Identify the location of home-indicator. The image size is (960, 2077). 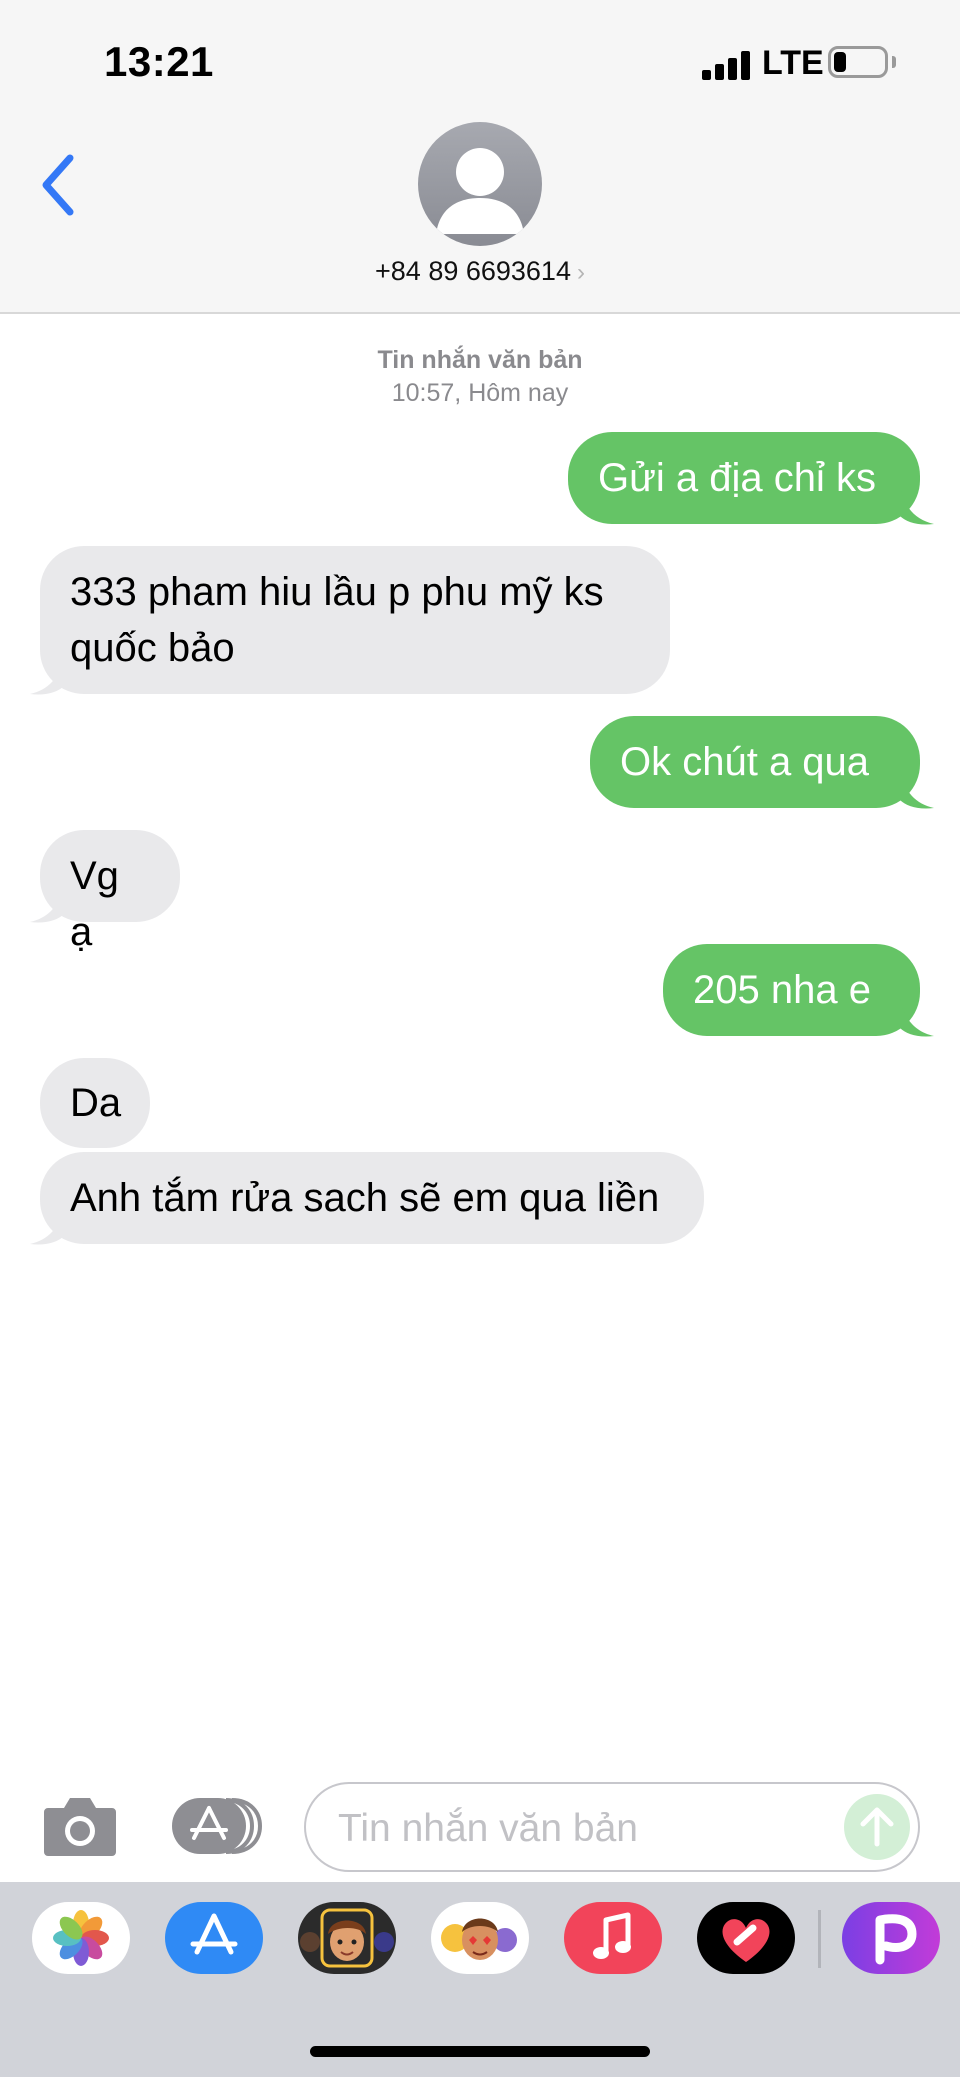
(480, 2051).